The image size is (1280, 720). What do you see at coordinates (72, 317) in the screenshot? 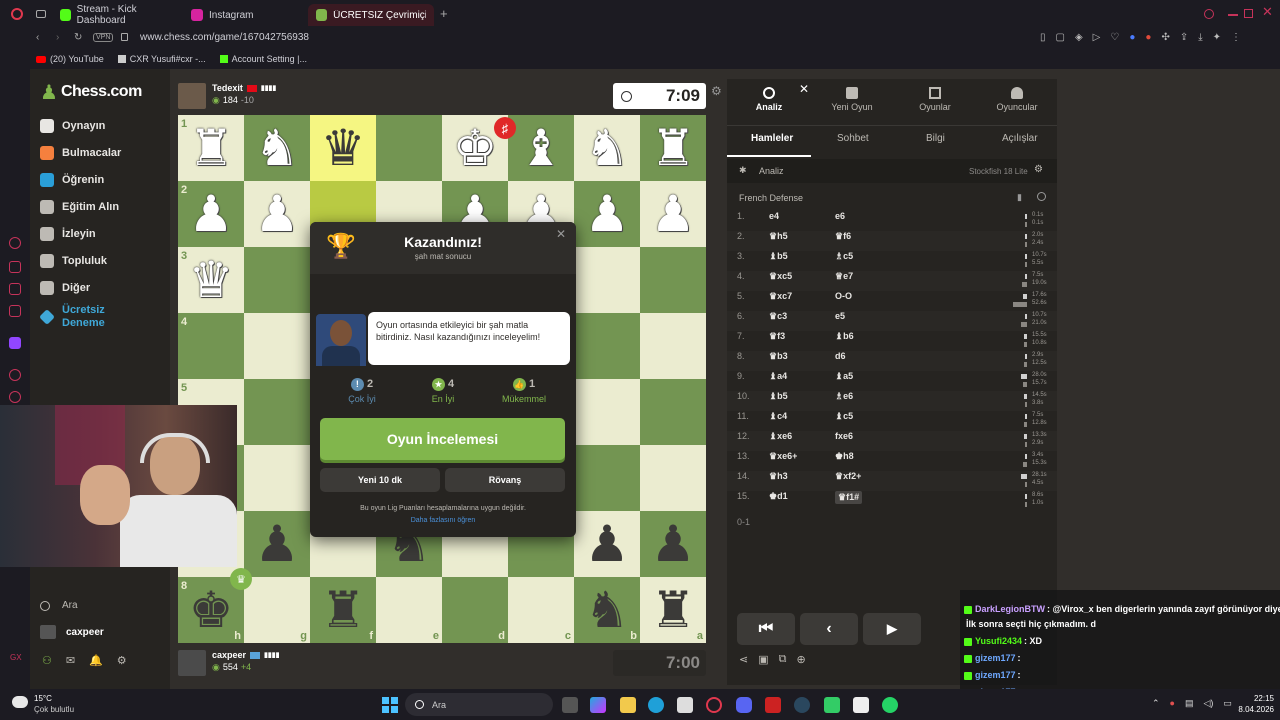
I see `sidebar-item-7: Ücretsiz Deneme` at bounding box center [72, 317].